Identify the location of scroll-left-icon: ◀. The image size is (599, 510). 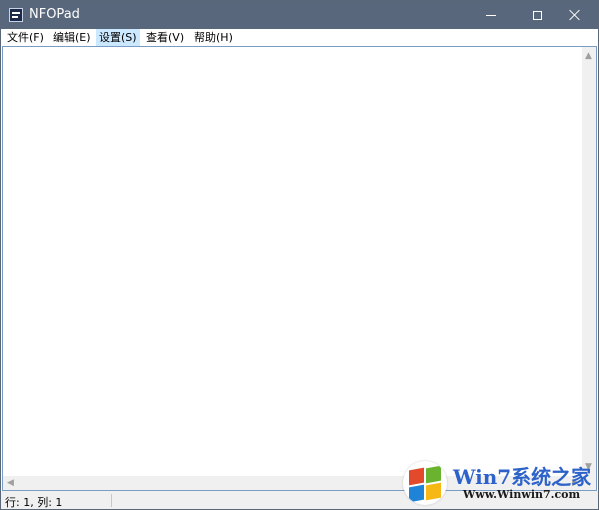
(10, 483).